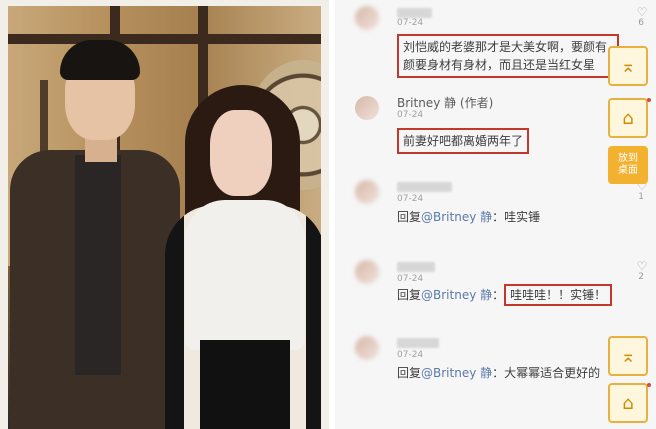  I want to click on comment-text: 刘恺威的老婆那才是大美女啊，要颜有颜要身材有身材，而且还是当红女星, so click(508, 56).